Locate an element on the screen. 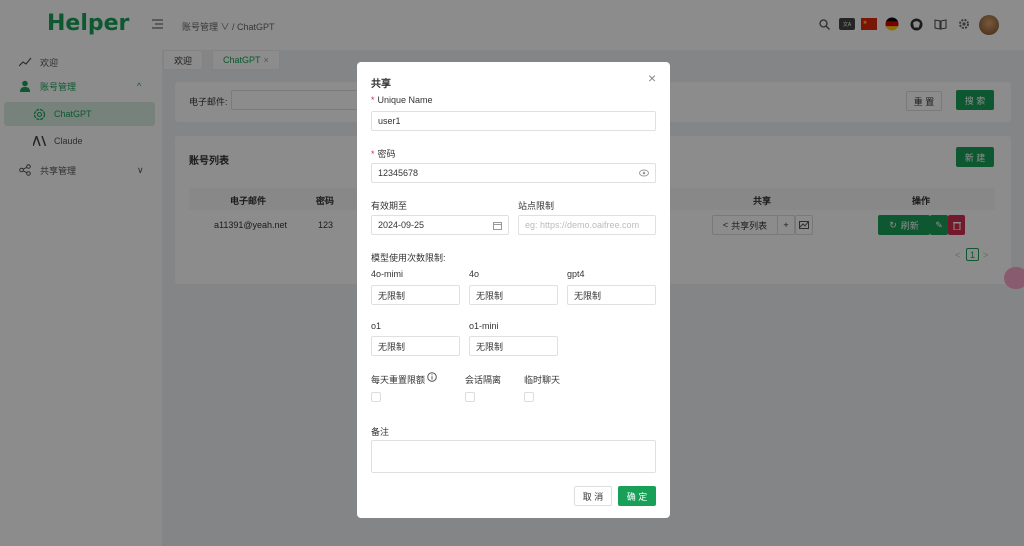 This screenshot has width=1024, height=546. model-limit-4o: 无限制 is located at coordinates (513, 295).